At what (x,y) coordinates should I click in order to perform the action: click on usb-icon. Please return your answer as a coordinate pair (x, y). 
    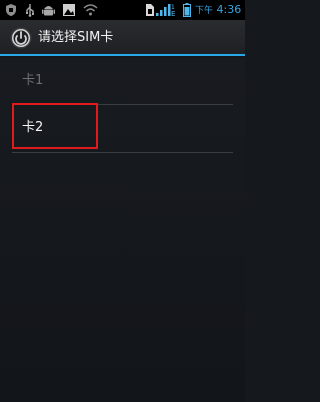
    Looking at the image, I should click on (30, 10).